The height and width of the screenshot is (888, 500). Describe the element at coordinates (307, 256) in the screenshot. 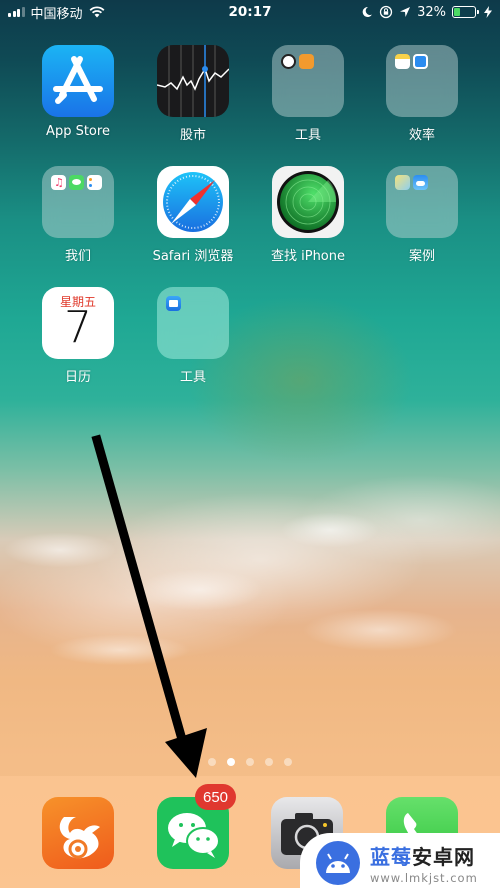

I see `app-label: 查找 iPhone` at that location.